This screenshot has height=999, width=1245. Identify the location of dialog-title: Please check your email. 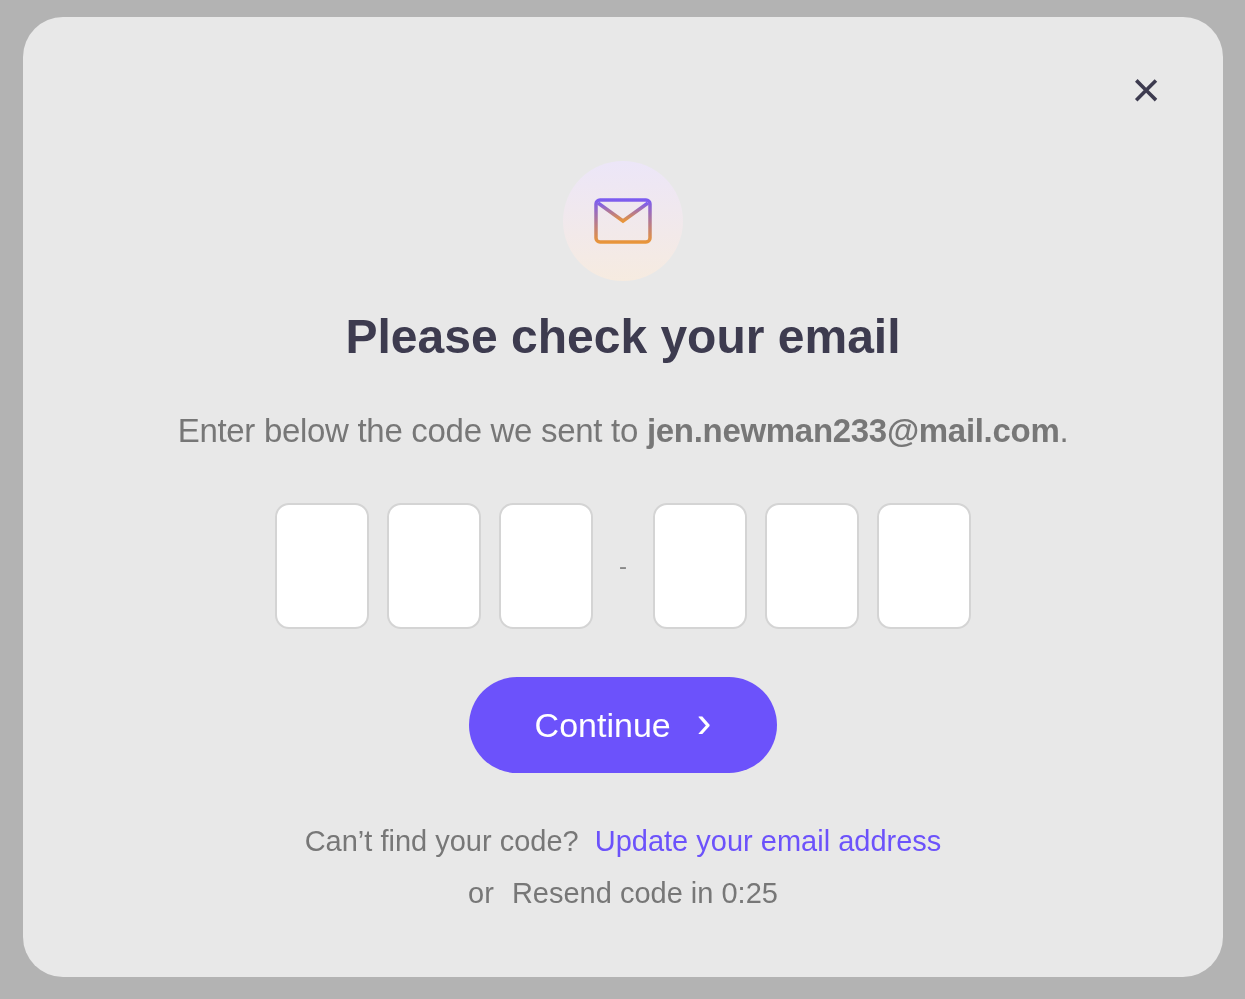
(623, 337).